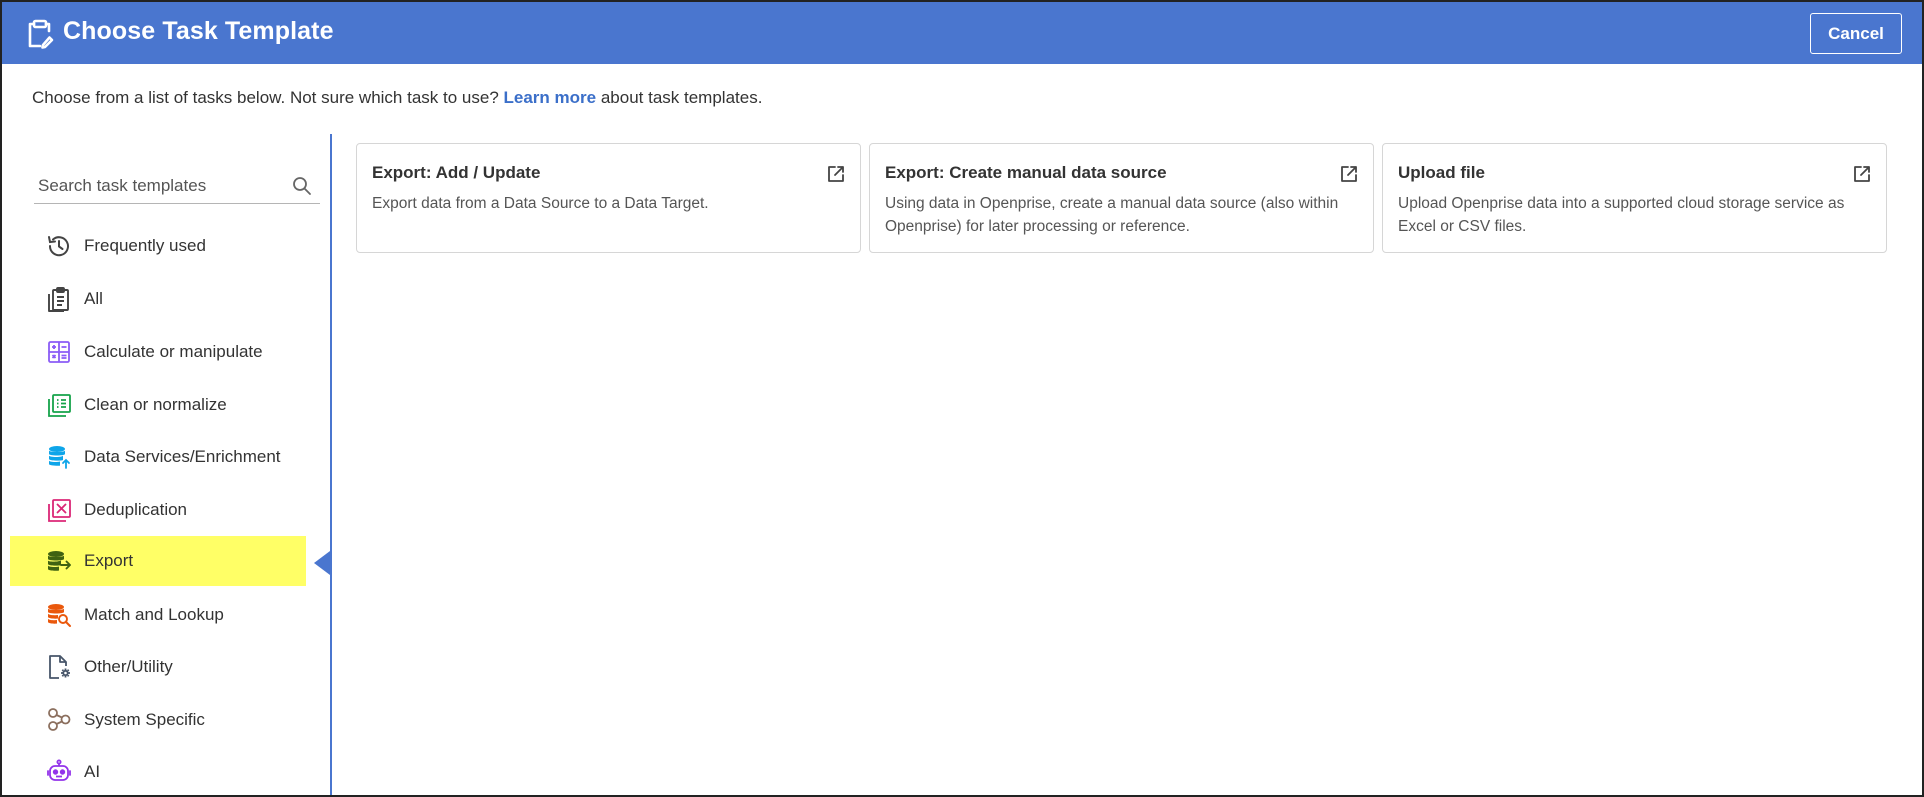 Image resolution: width=1924 pixels, height=797 pixels. I want to click on sidebar-item-label: All, so click(93, 298).